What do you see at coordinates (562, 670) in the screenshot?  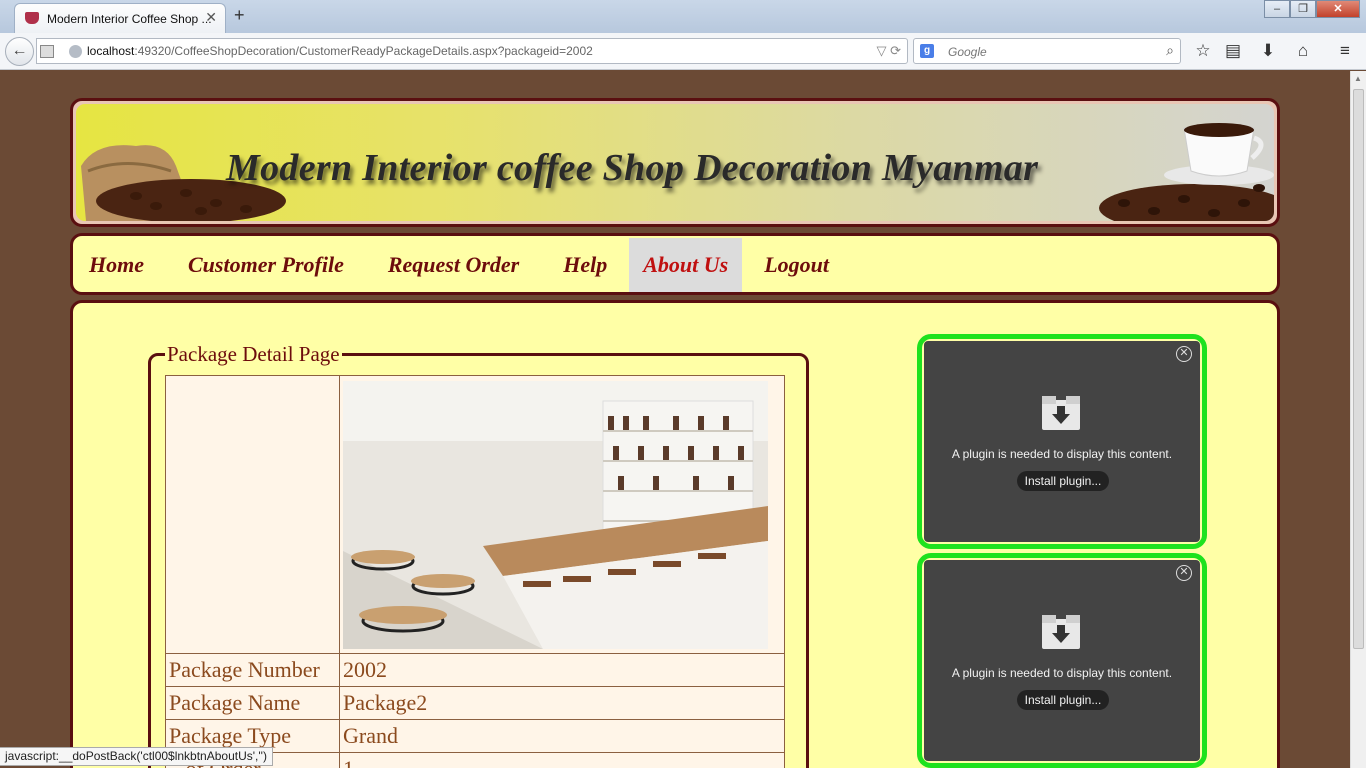 I see `package-number-value: 2002` at bounding box center [562, 670].